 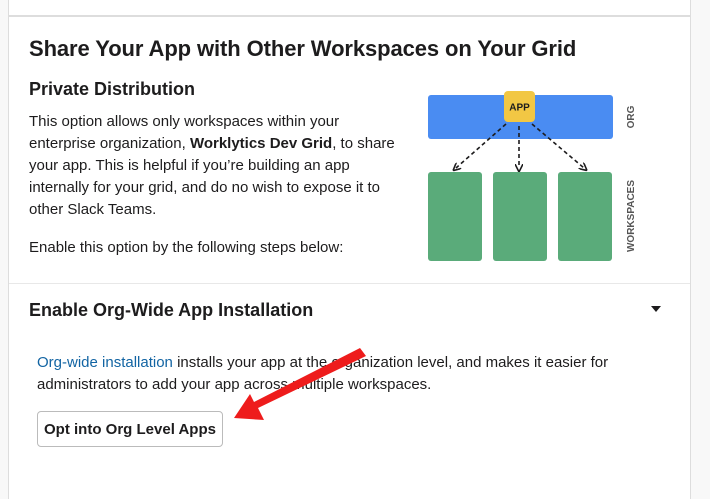 I want to click on org-label: ORG, so click(x=631, y=116).